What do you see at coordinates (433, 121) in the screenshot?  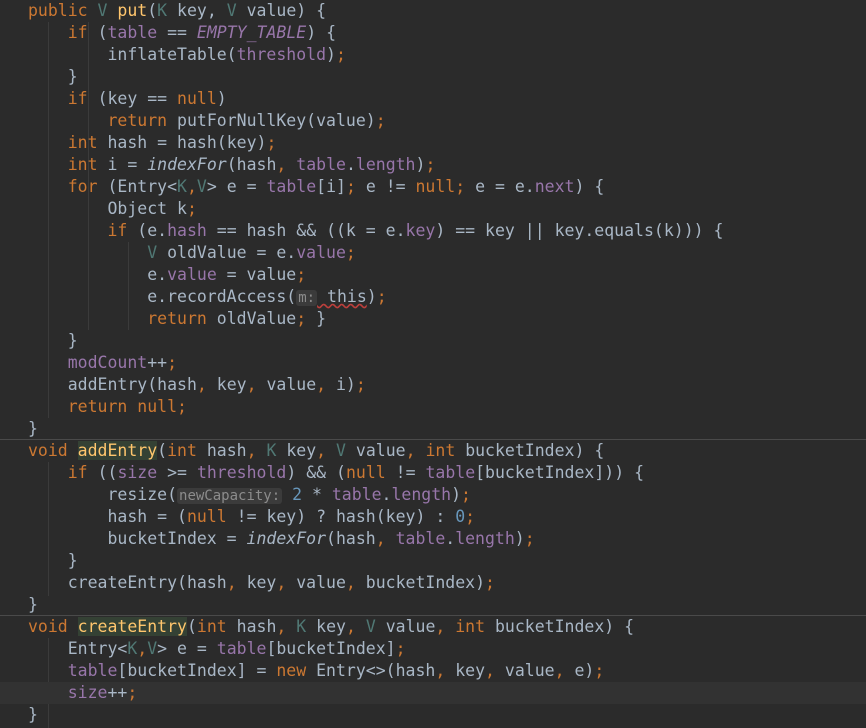 I see `code-line: return putForNullKey(value);` at bounding box center [433, 121].